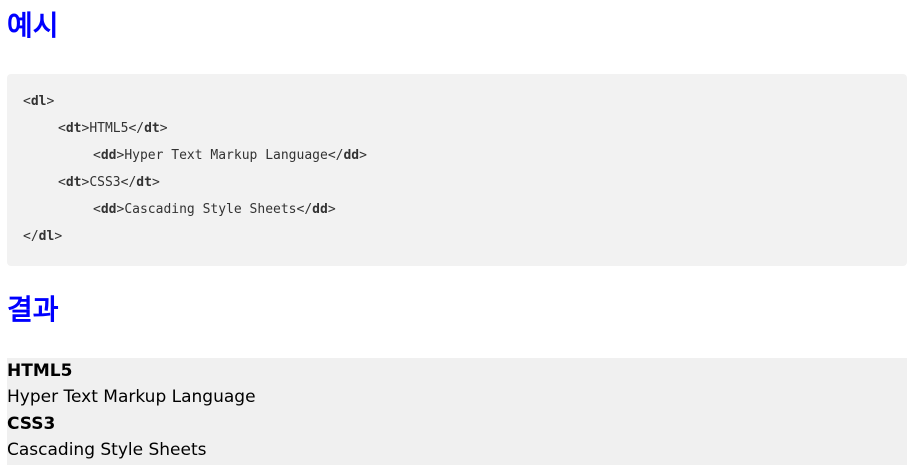 Image resolution: width=915 pixels, height=475 pixels. I want to click on code-text: Cascading Style Sheets, so click(210, 209).